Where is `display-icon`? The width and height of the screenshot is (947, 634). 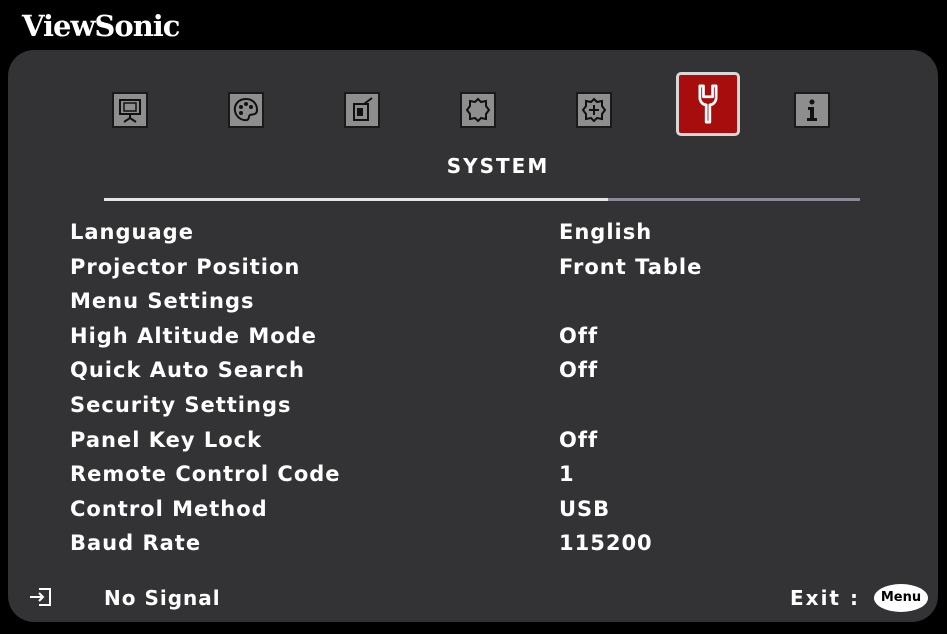
display-icon is located at coordinates (130, 111).